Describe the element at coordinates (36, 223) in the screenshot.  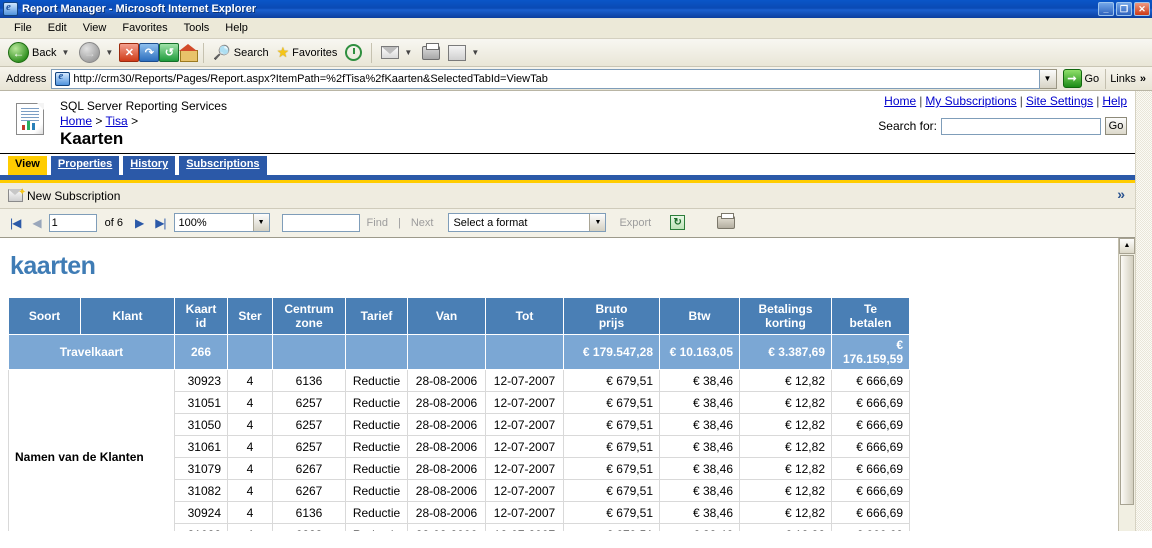
I see `previous-page-button: ◀` at that location.